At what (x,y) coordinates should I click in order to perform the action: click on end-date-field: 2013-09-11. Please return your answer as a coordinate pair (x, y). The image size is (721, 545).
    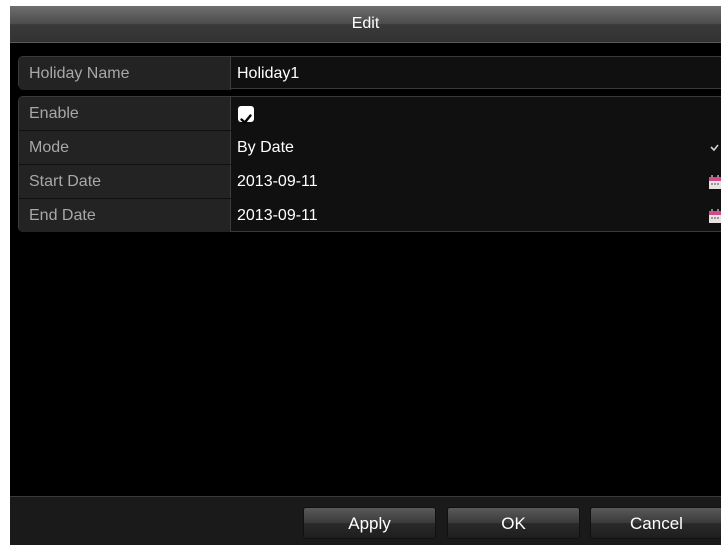
    Looking at the image, I should click on (476, 215).